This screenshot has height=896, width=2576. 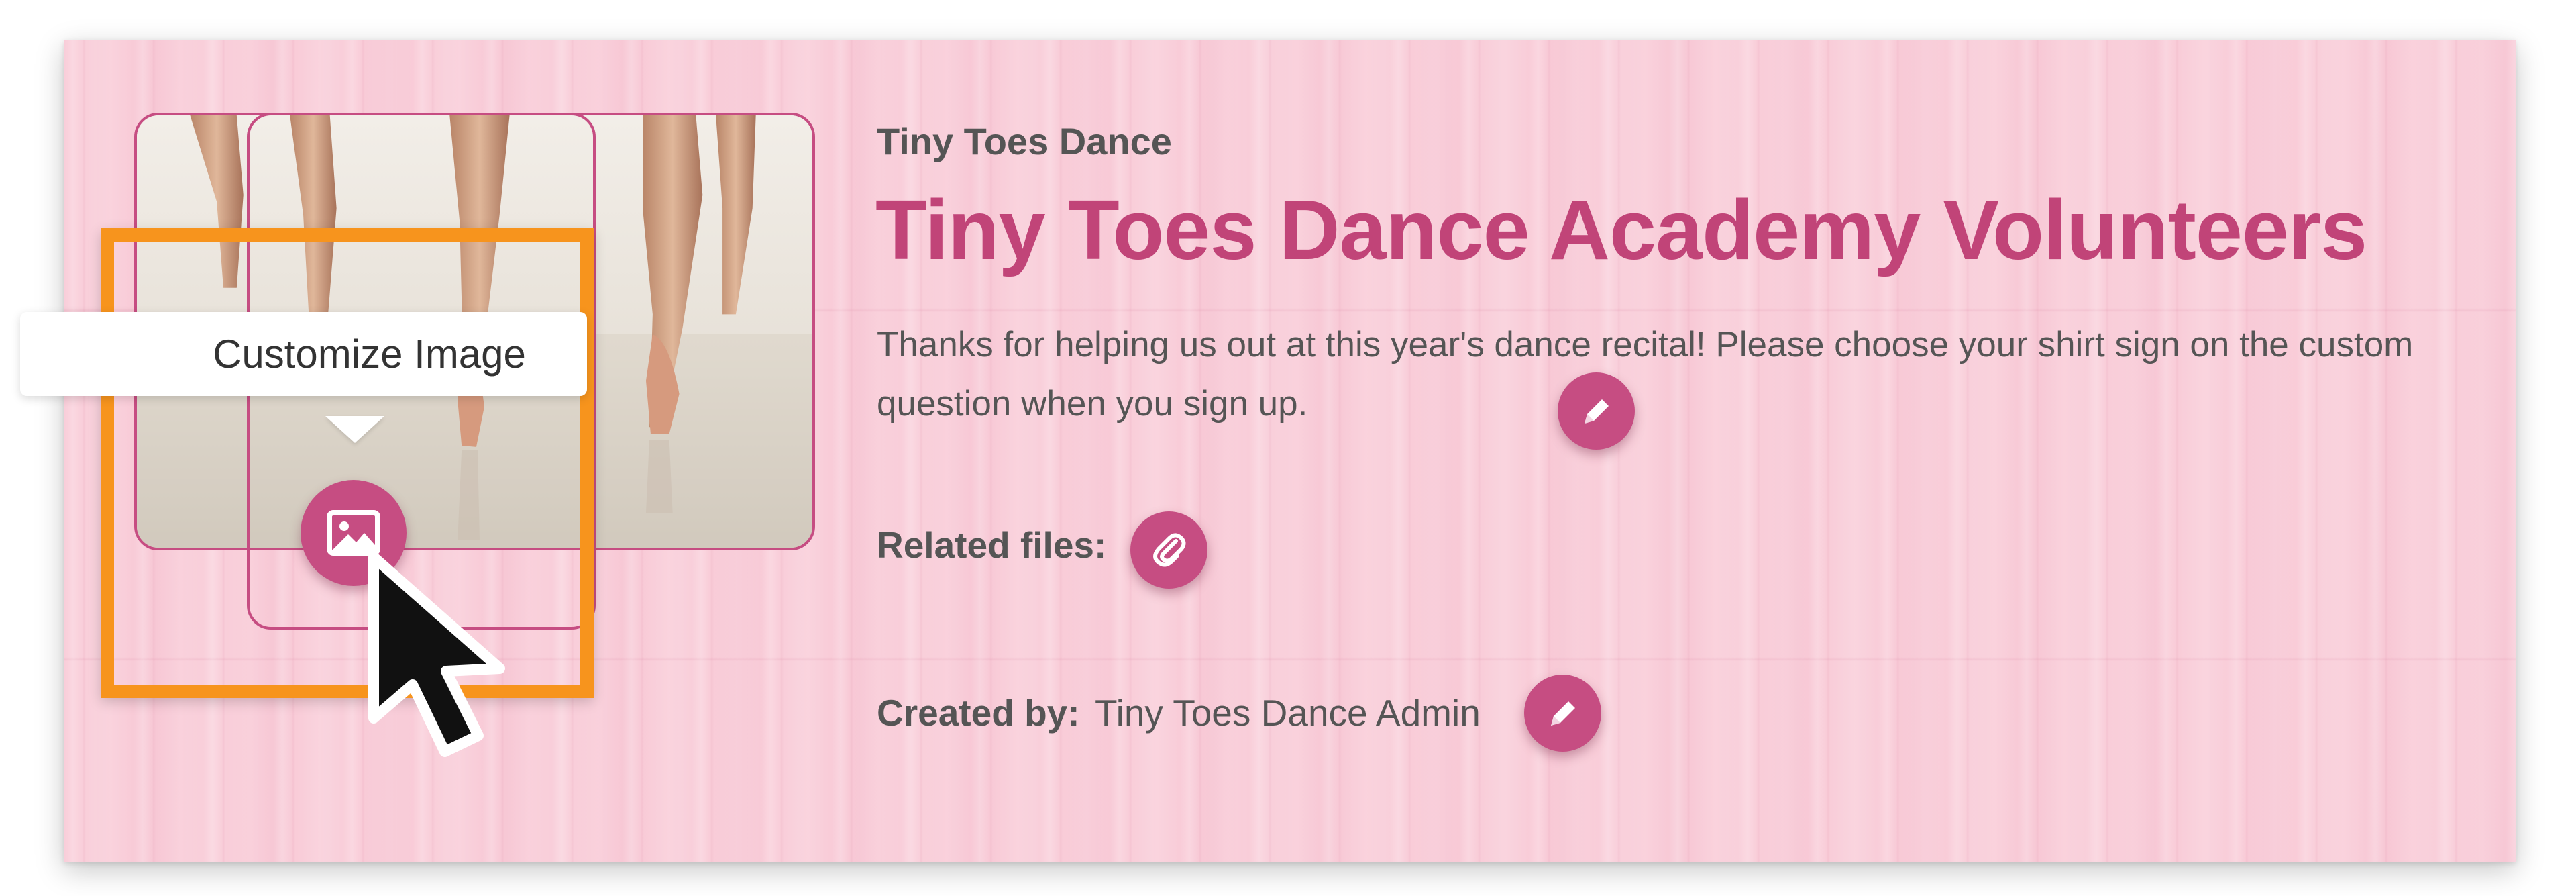 I want to click on attach-file-button, so click(x=1169, y=550).